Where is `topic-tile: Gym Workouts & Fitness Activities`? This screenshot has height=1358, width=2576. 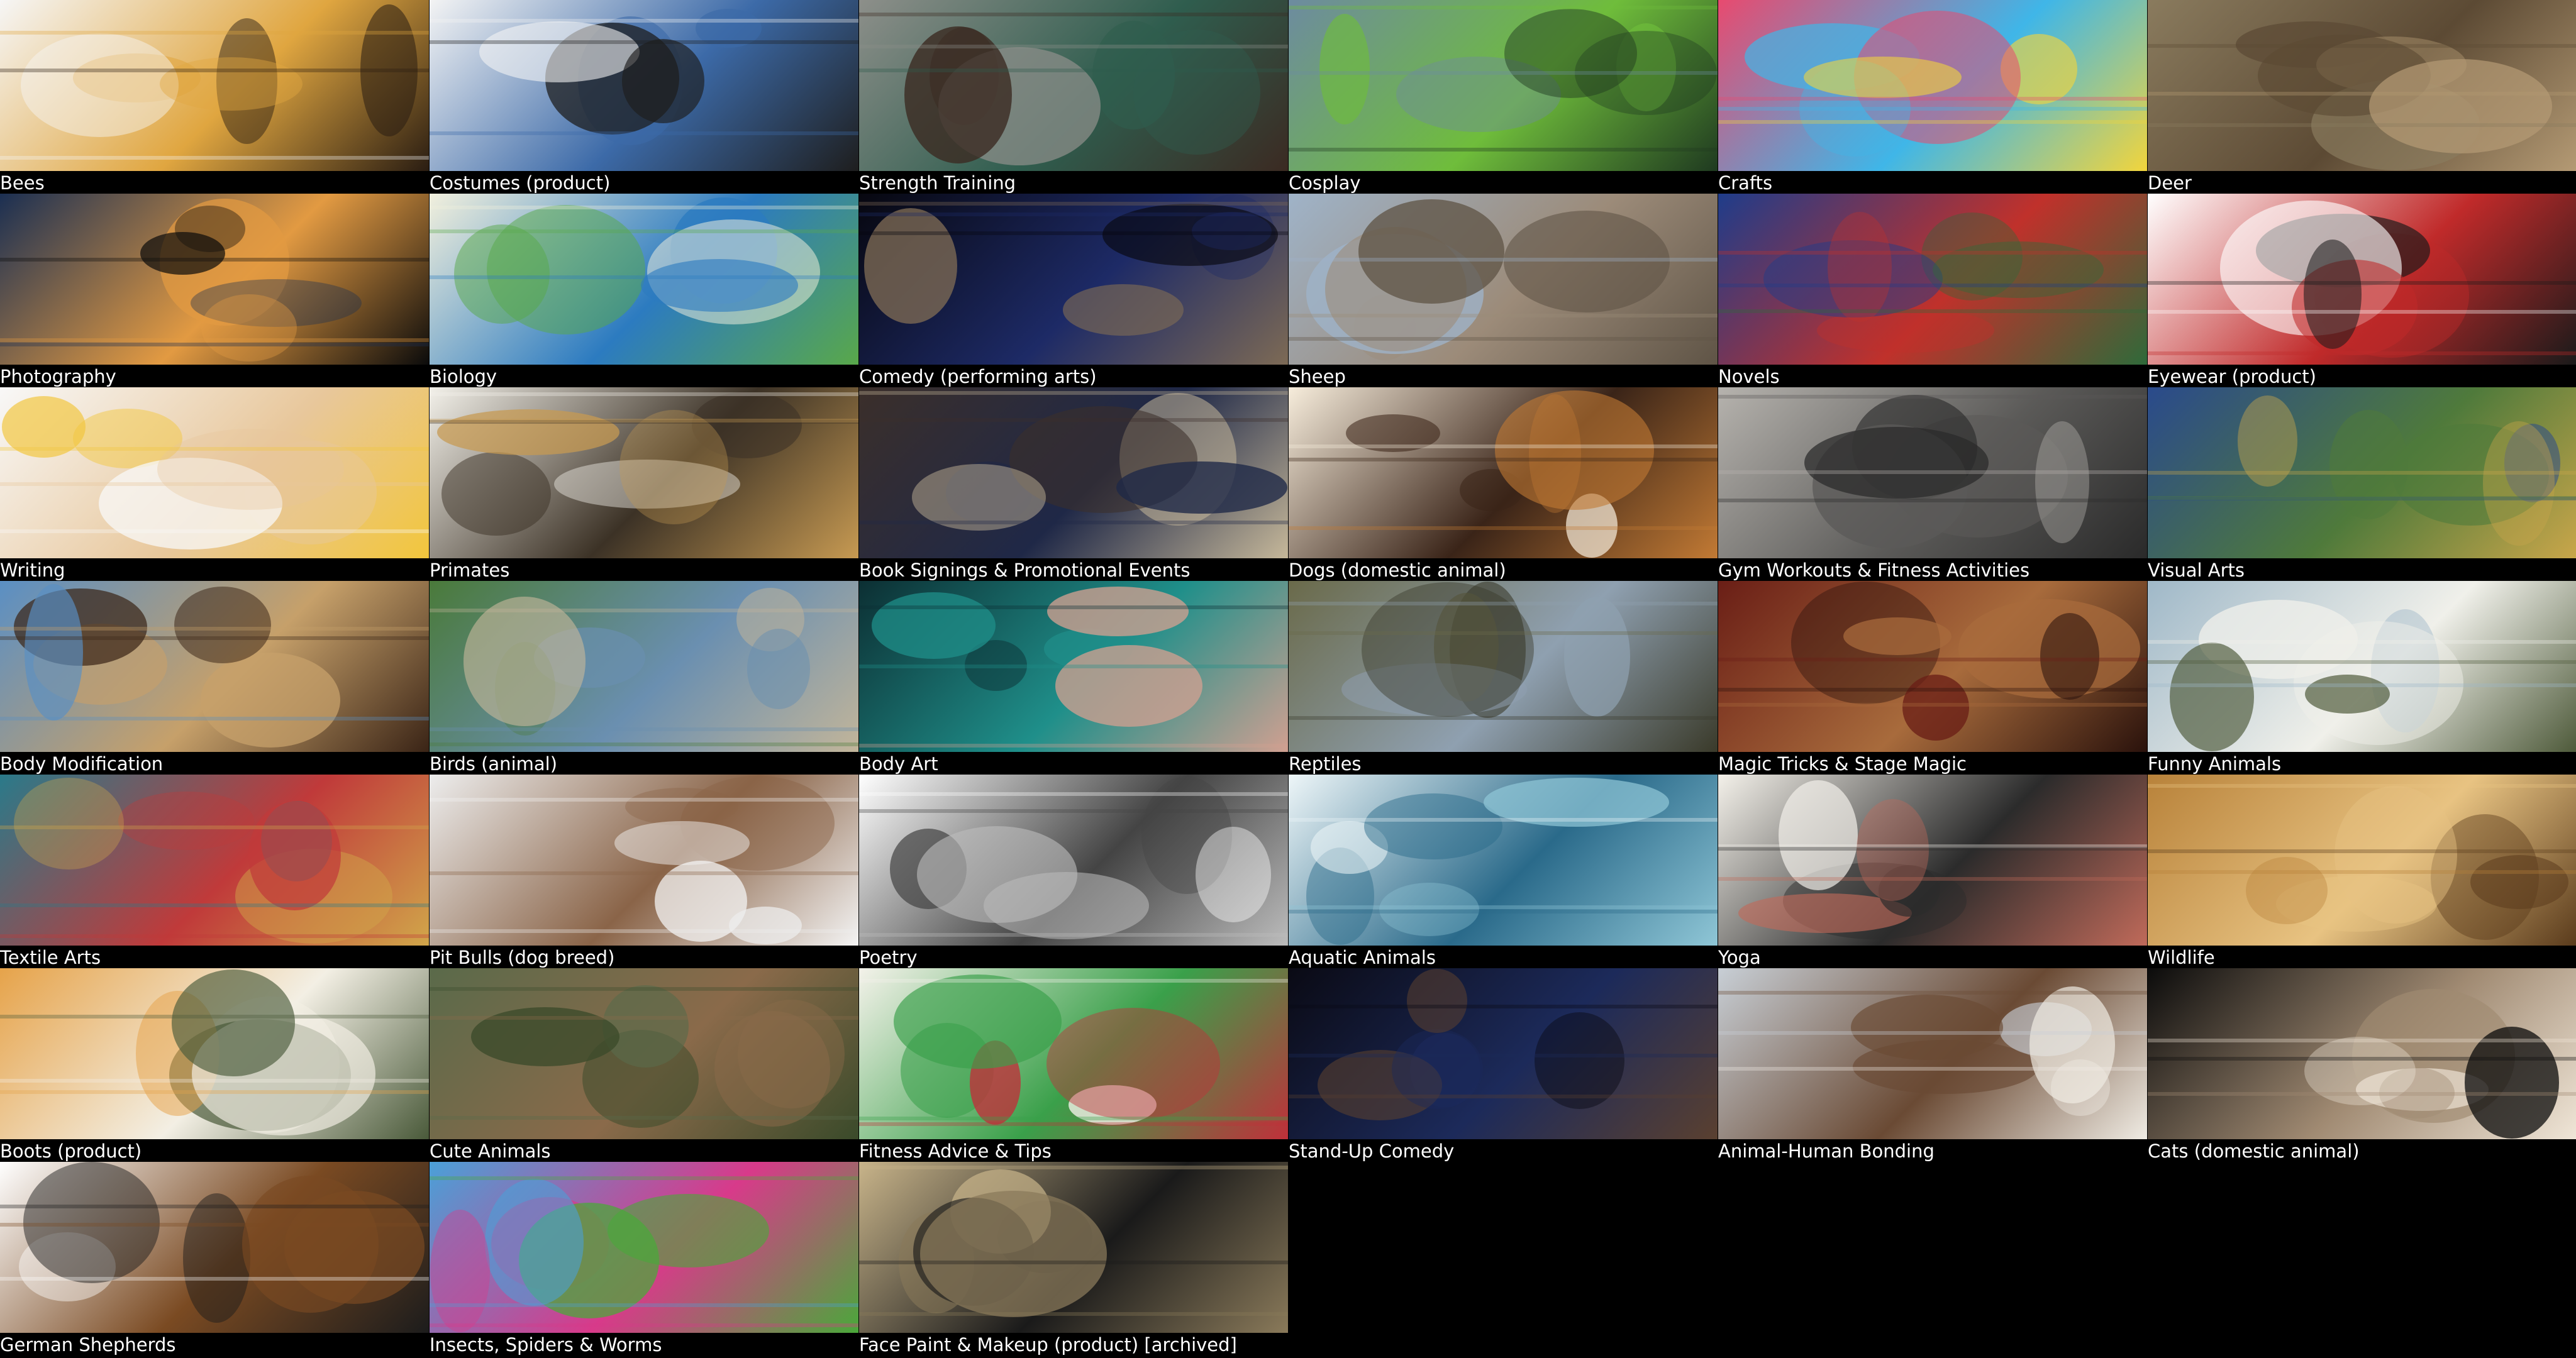 topic-tile: Gym Workouts & Fitness Activities is located at coordinates (1932, 484).